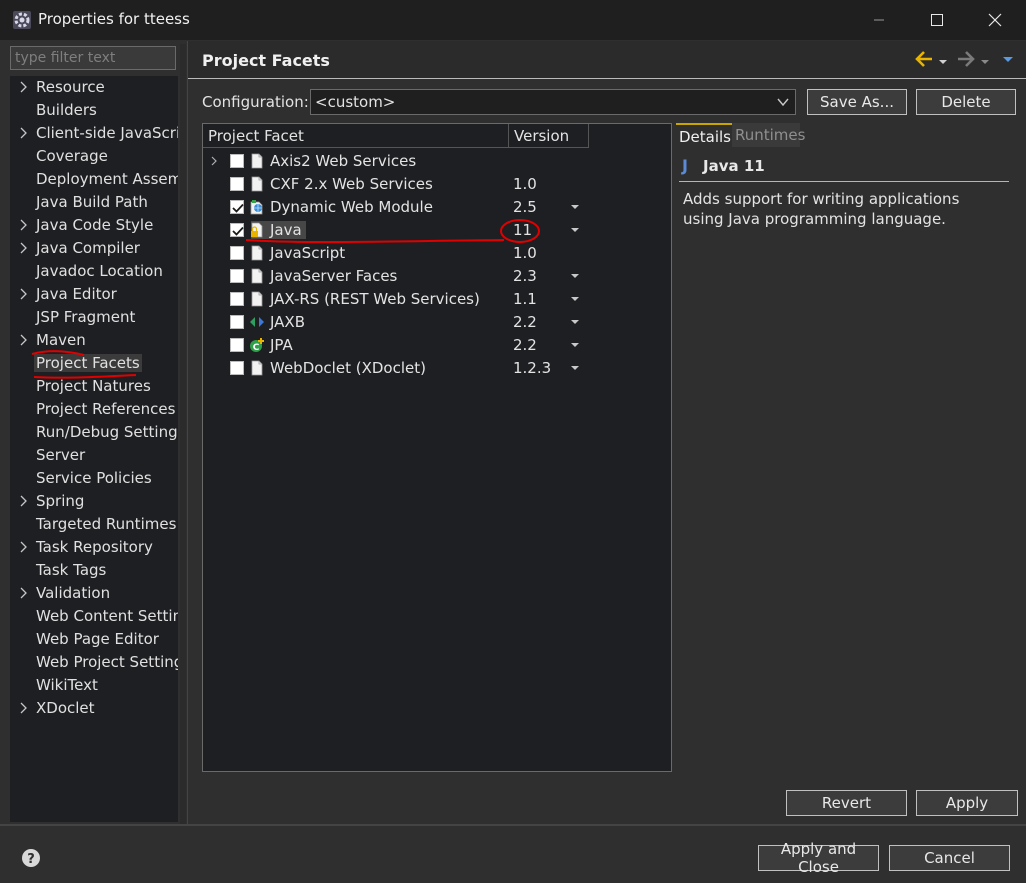 This screenshot has width=1026, height=883. Describe the element at coordinates (94, 524) in the screenshot. I see `tree-item: Targeted Runtimes` at that location.